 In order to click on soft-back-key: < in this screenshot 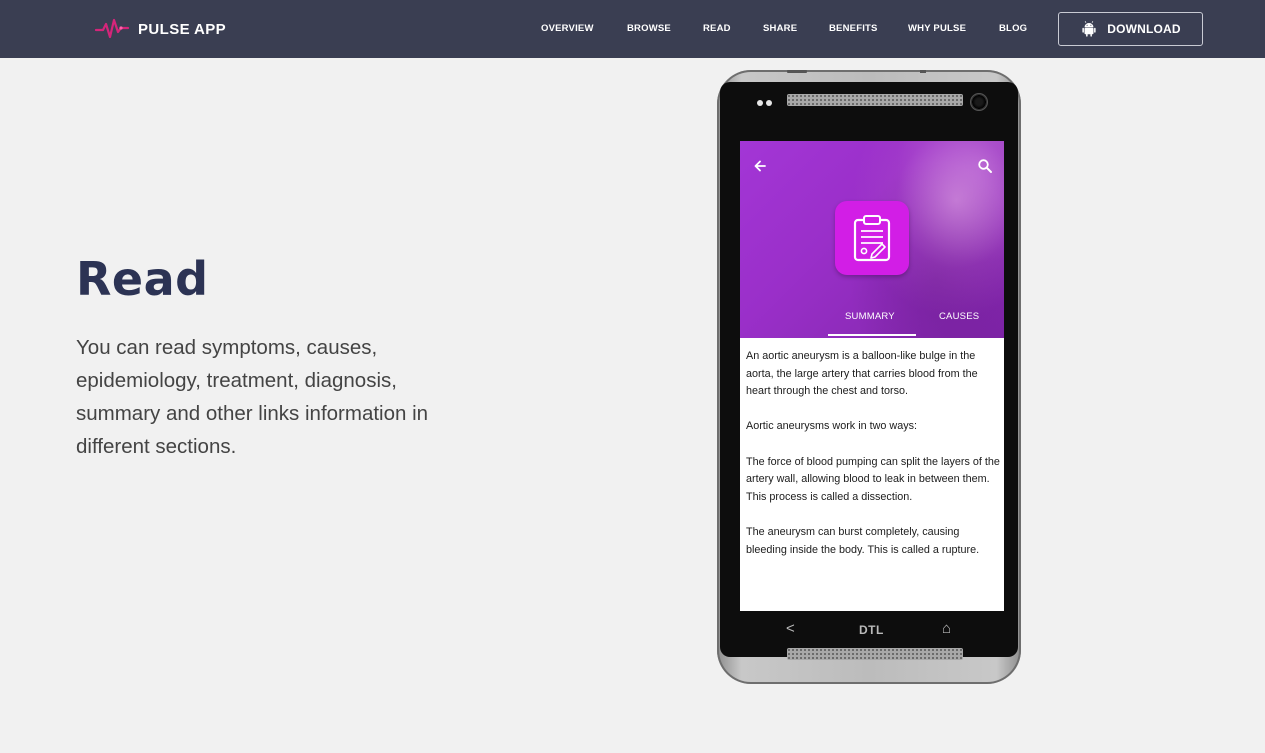, I will do `click(790, 628)`.